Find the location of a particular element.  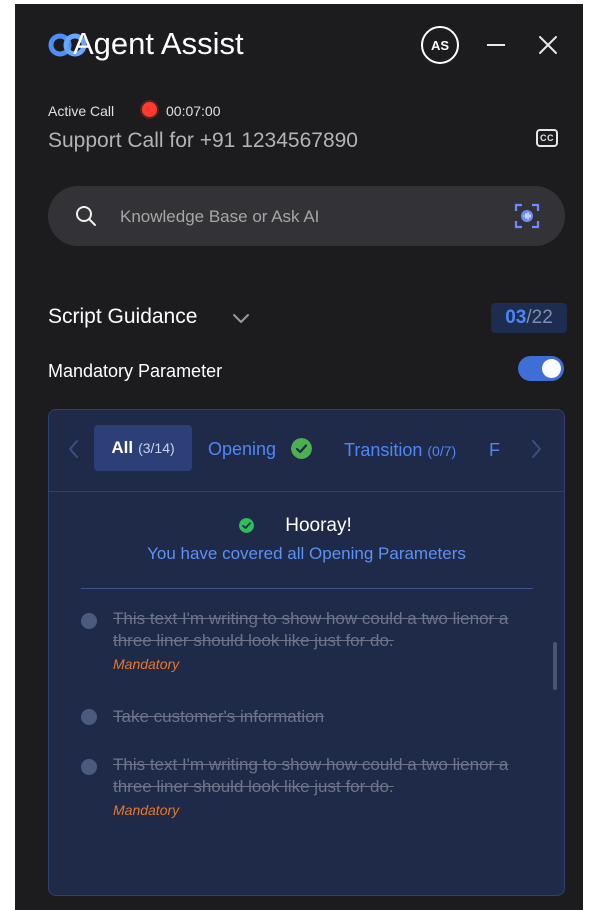

app-title: Agent Assist is located at coordinates (158, 43).